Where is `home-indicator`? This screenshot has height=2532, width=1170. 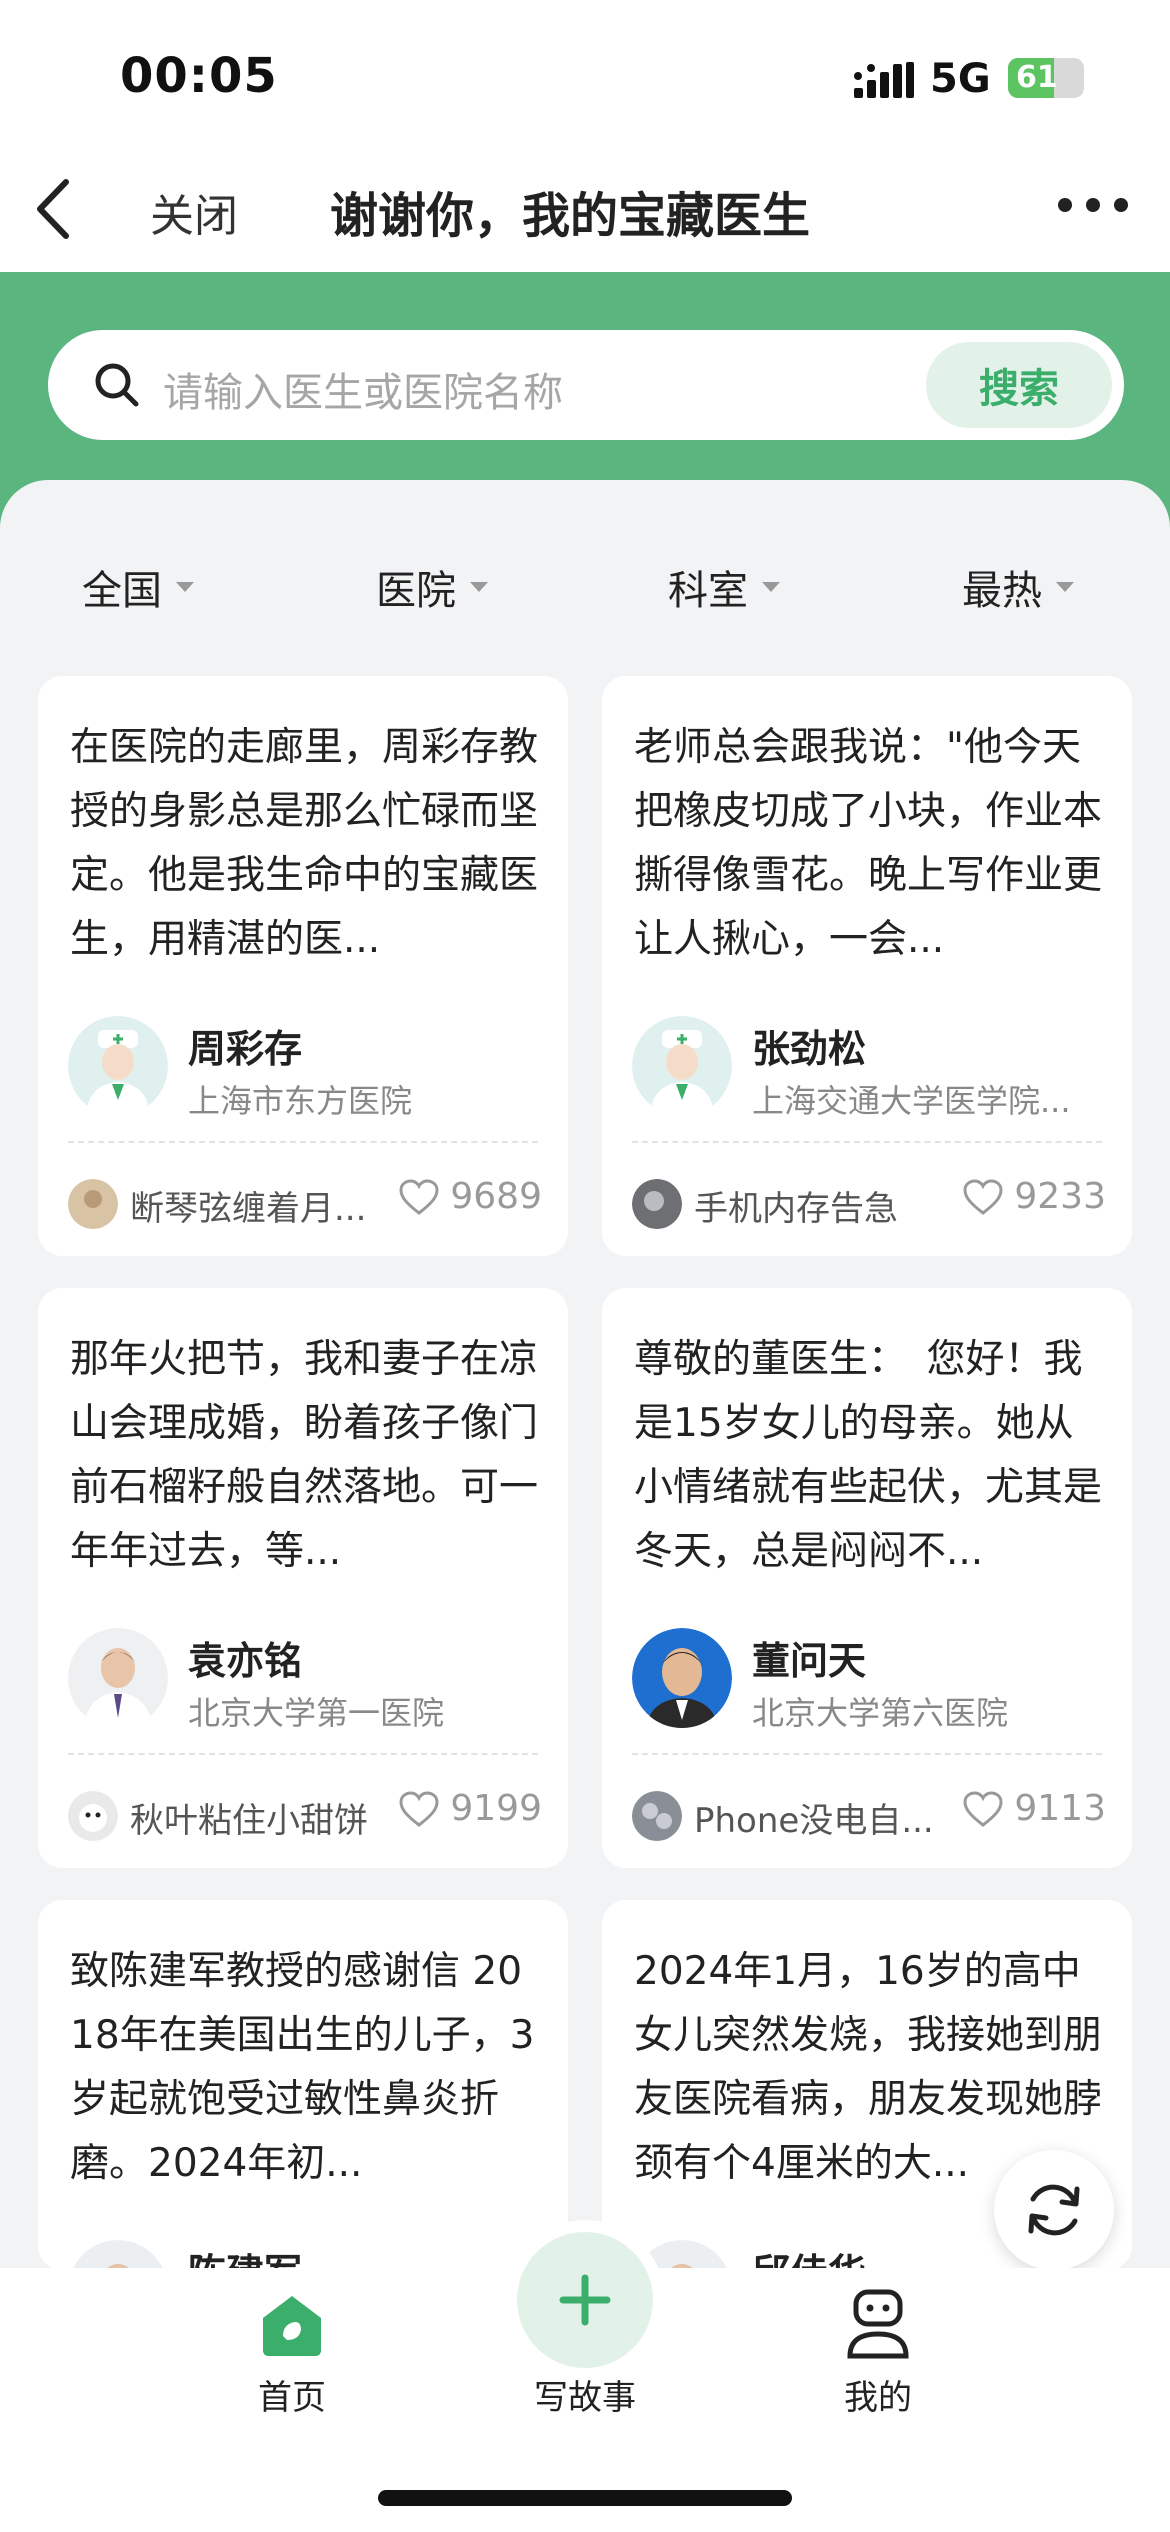
home-indicator is located at coordinates (585, 2498).